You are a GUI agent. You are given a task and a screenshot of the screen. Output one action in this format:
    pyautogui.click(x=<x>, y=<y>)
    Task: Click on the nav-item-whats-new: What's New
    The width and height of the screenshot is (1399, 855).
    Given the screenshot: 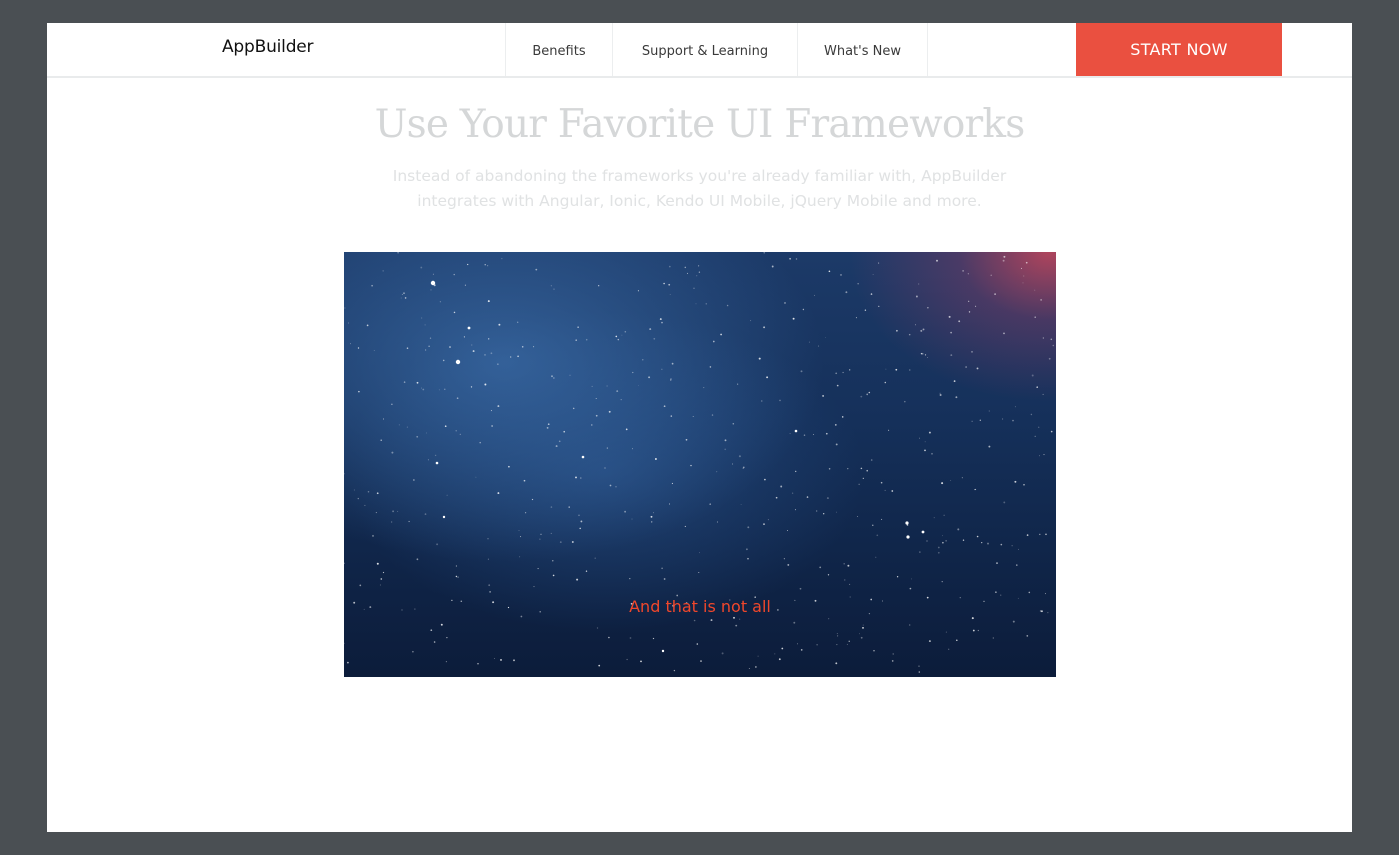 What is the action you would take?
    pyautogui.click(x=862, y=49)
    